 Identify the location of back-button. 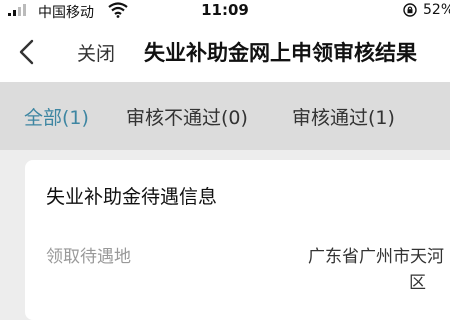
(28, 52).